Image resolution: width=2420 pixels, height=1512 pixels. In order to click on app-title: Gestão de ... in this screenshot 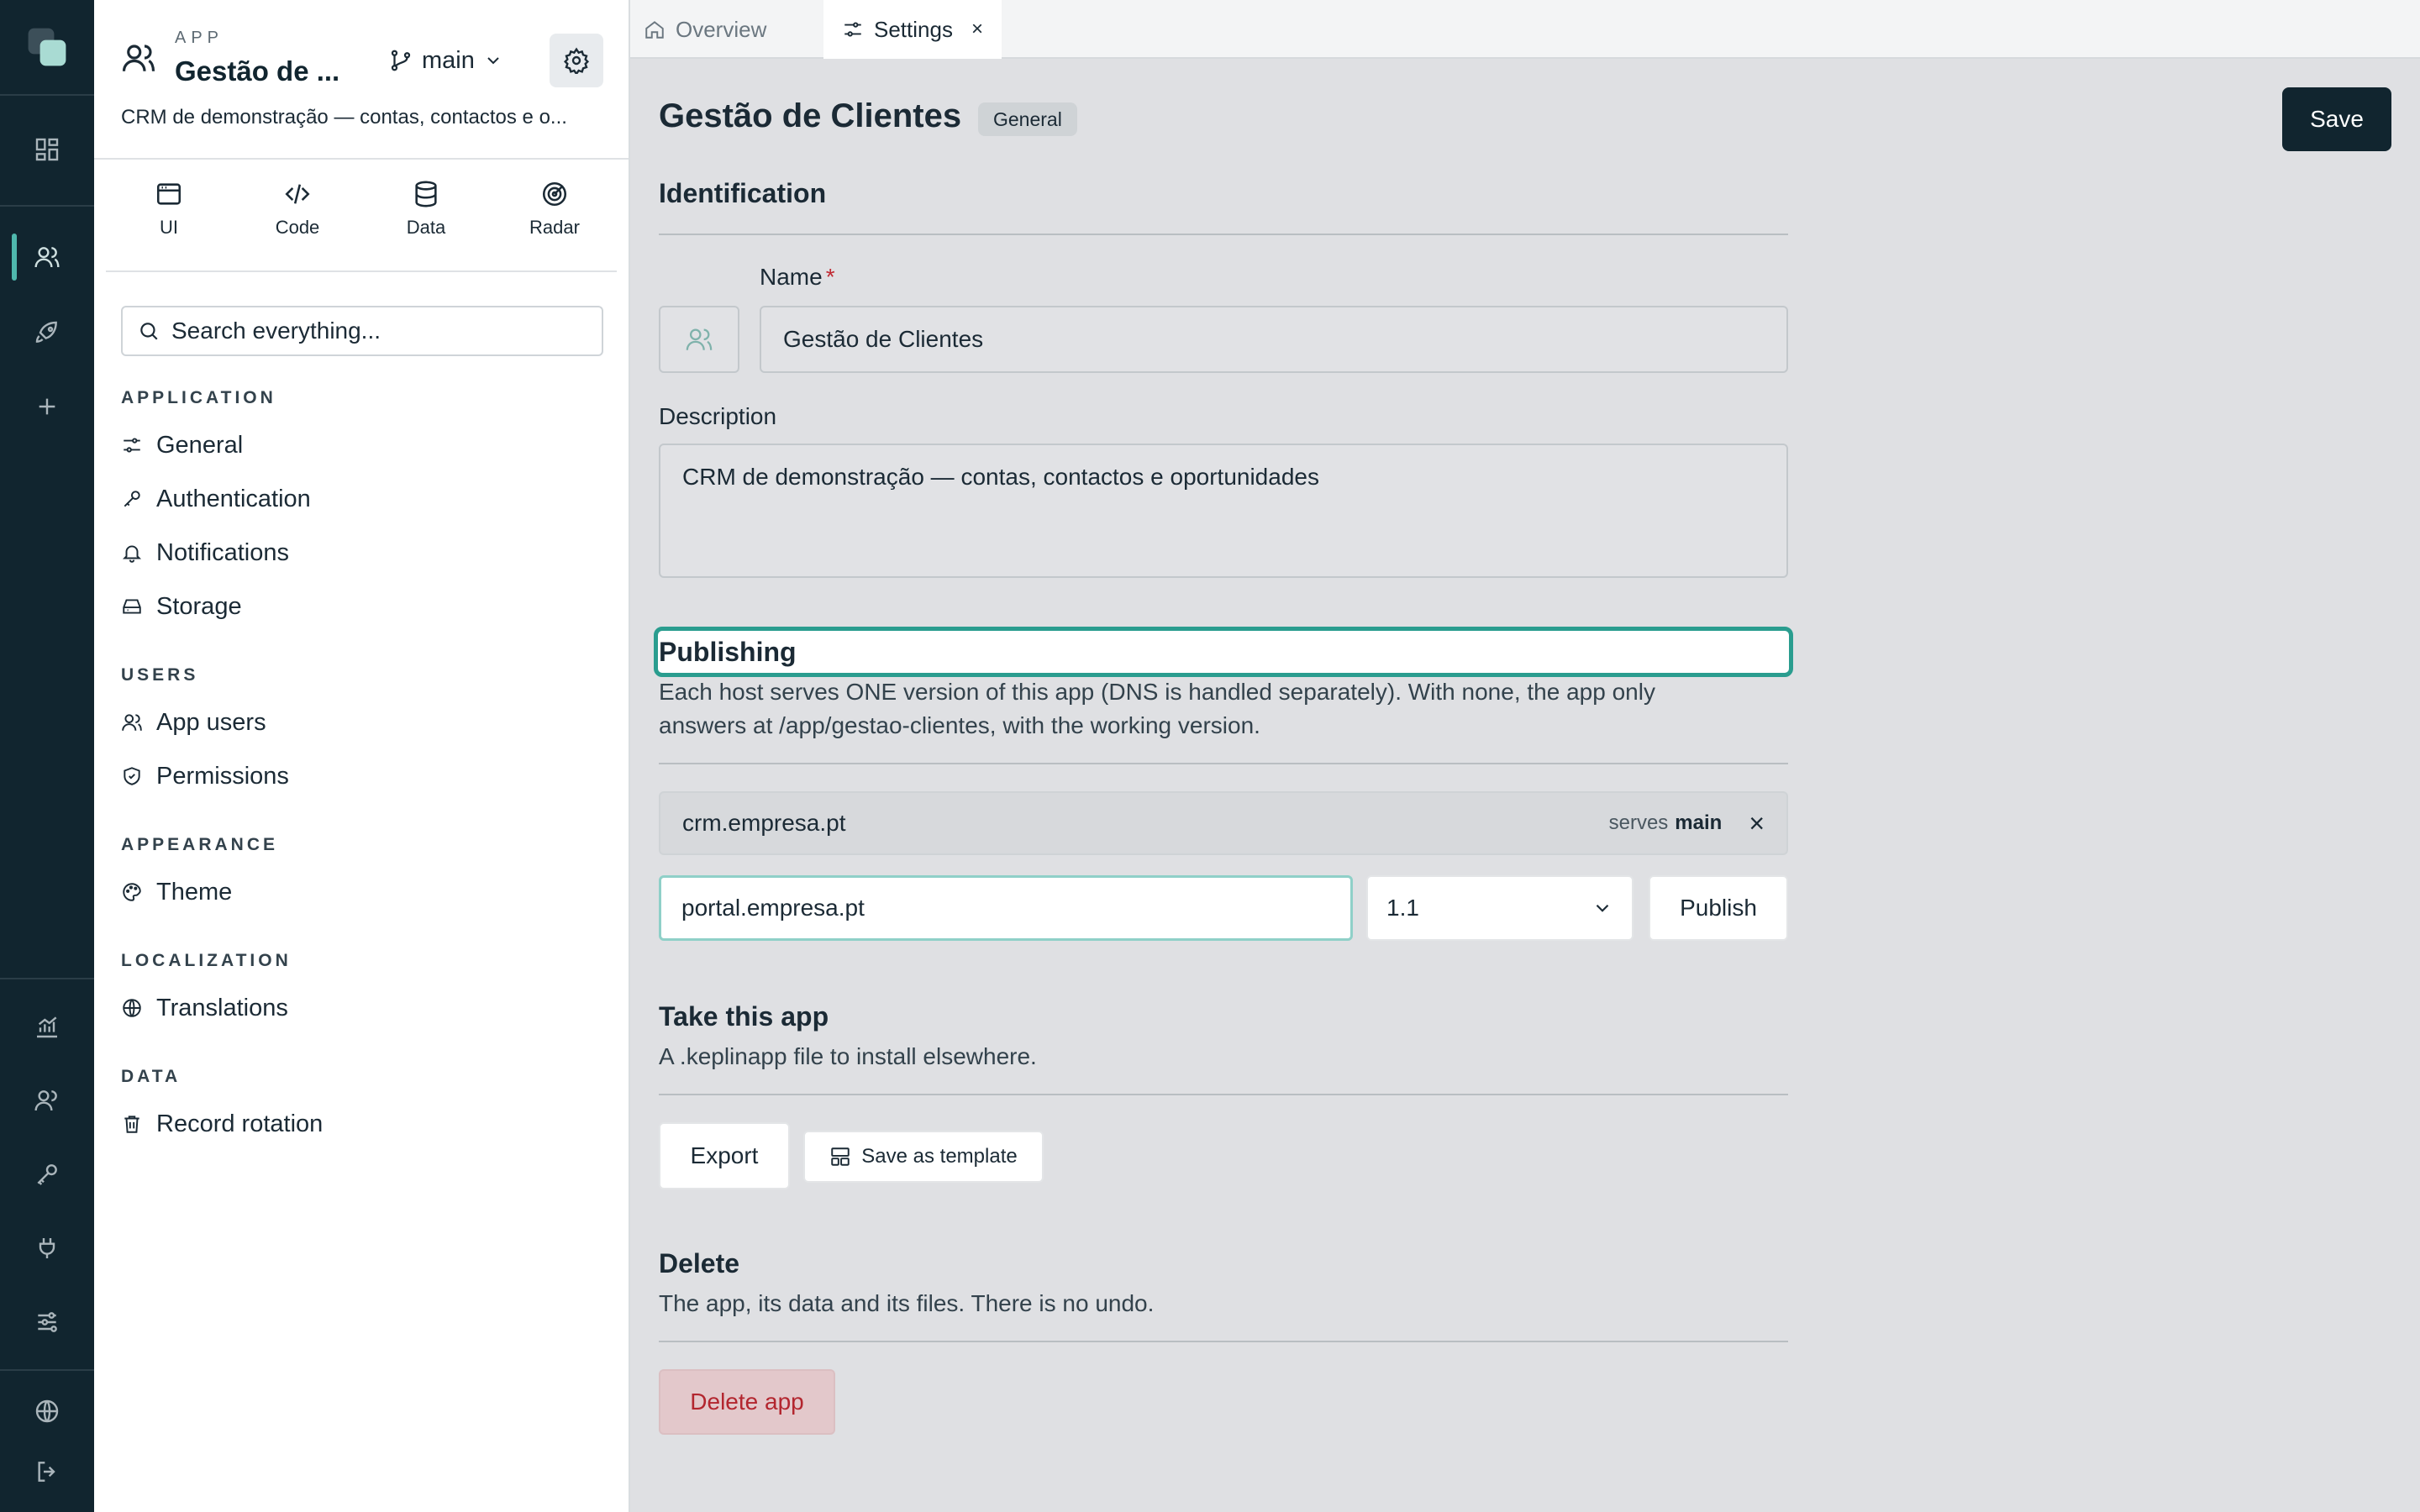, I will do `click(257, 71)`.